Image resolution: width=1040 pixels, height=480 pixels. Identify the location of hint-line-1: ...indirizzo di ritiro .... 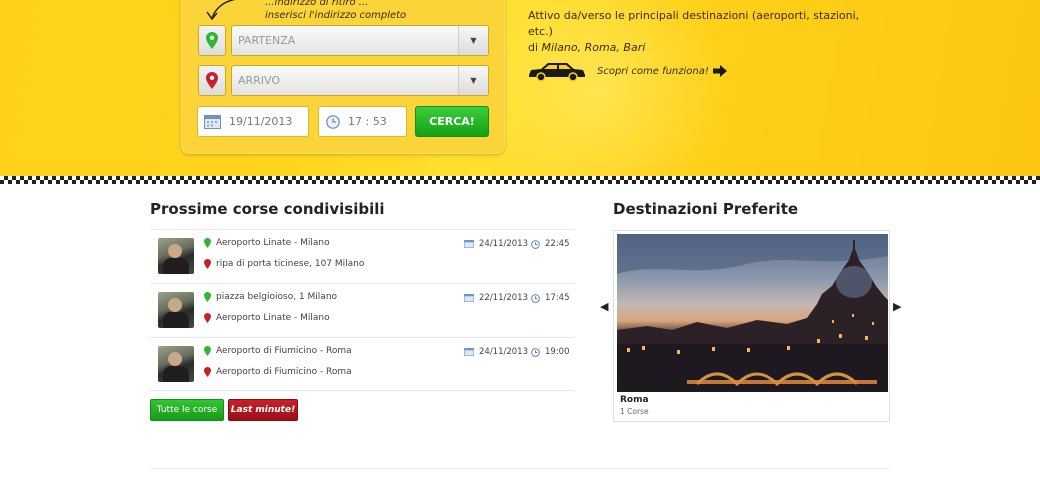
(317, 4).